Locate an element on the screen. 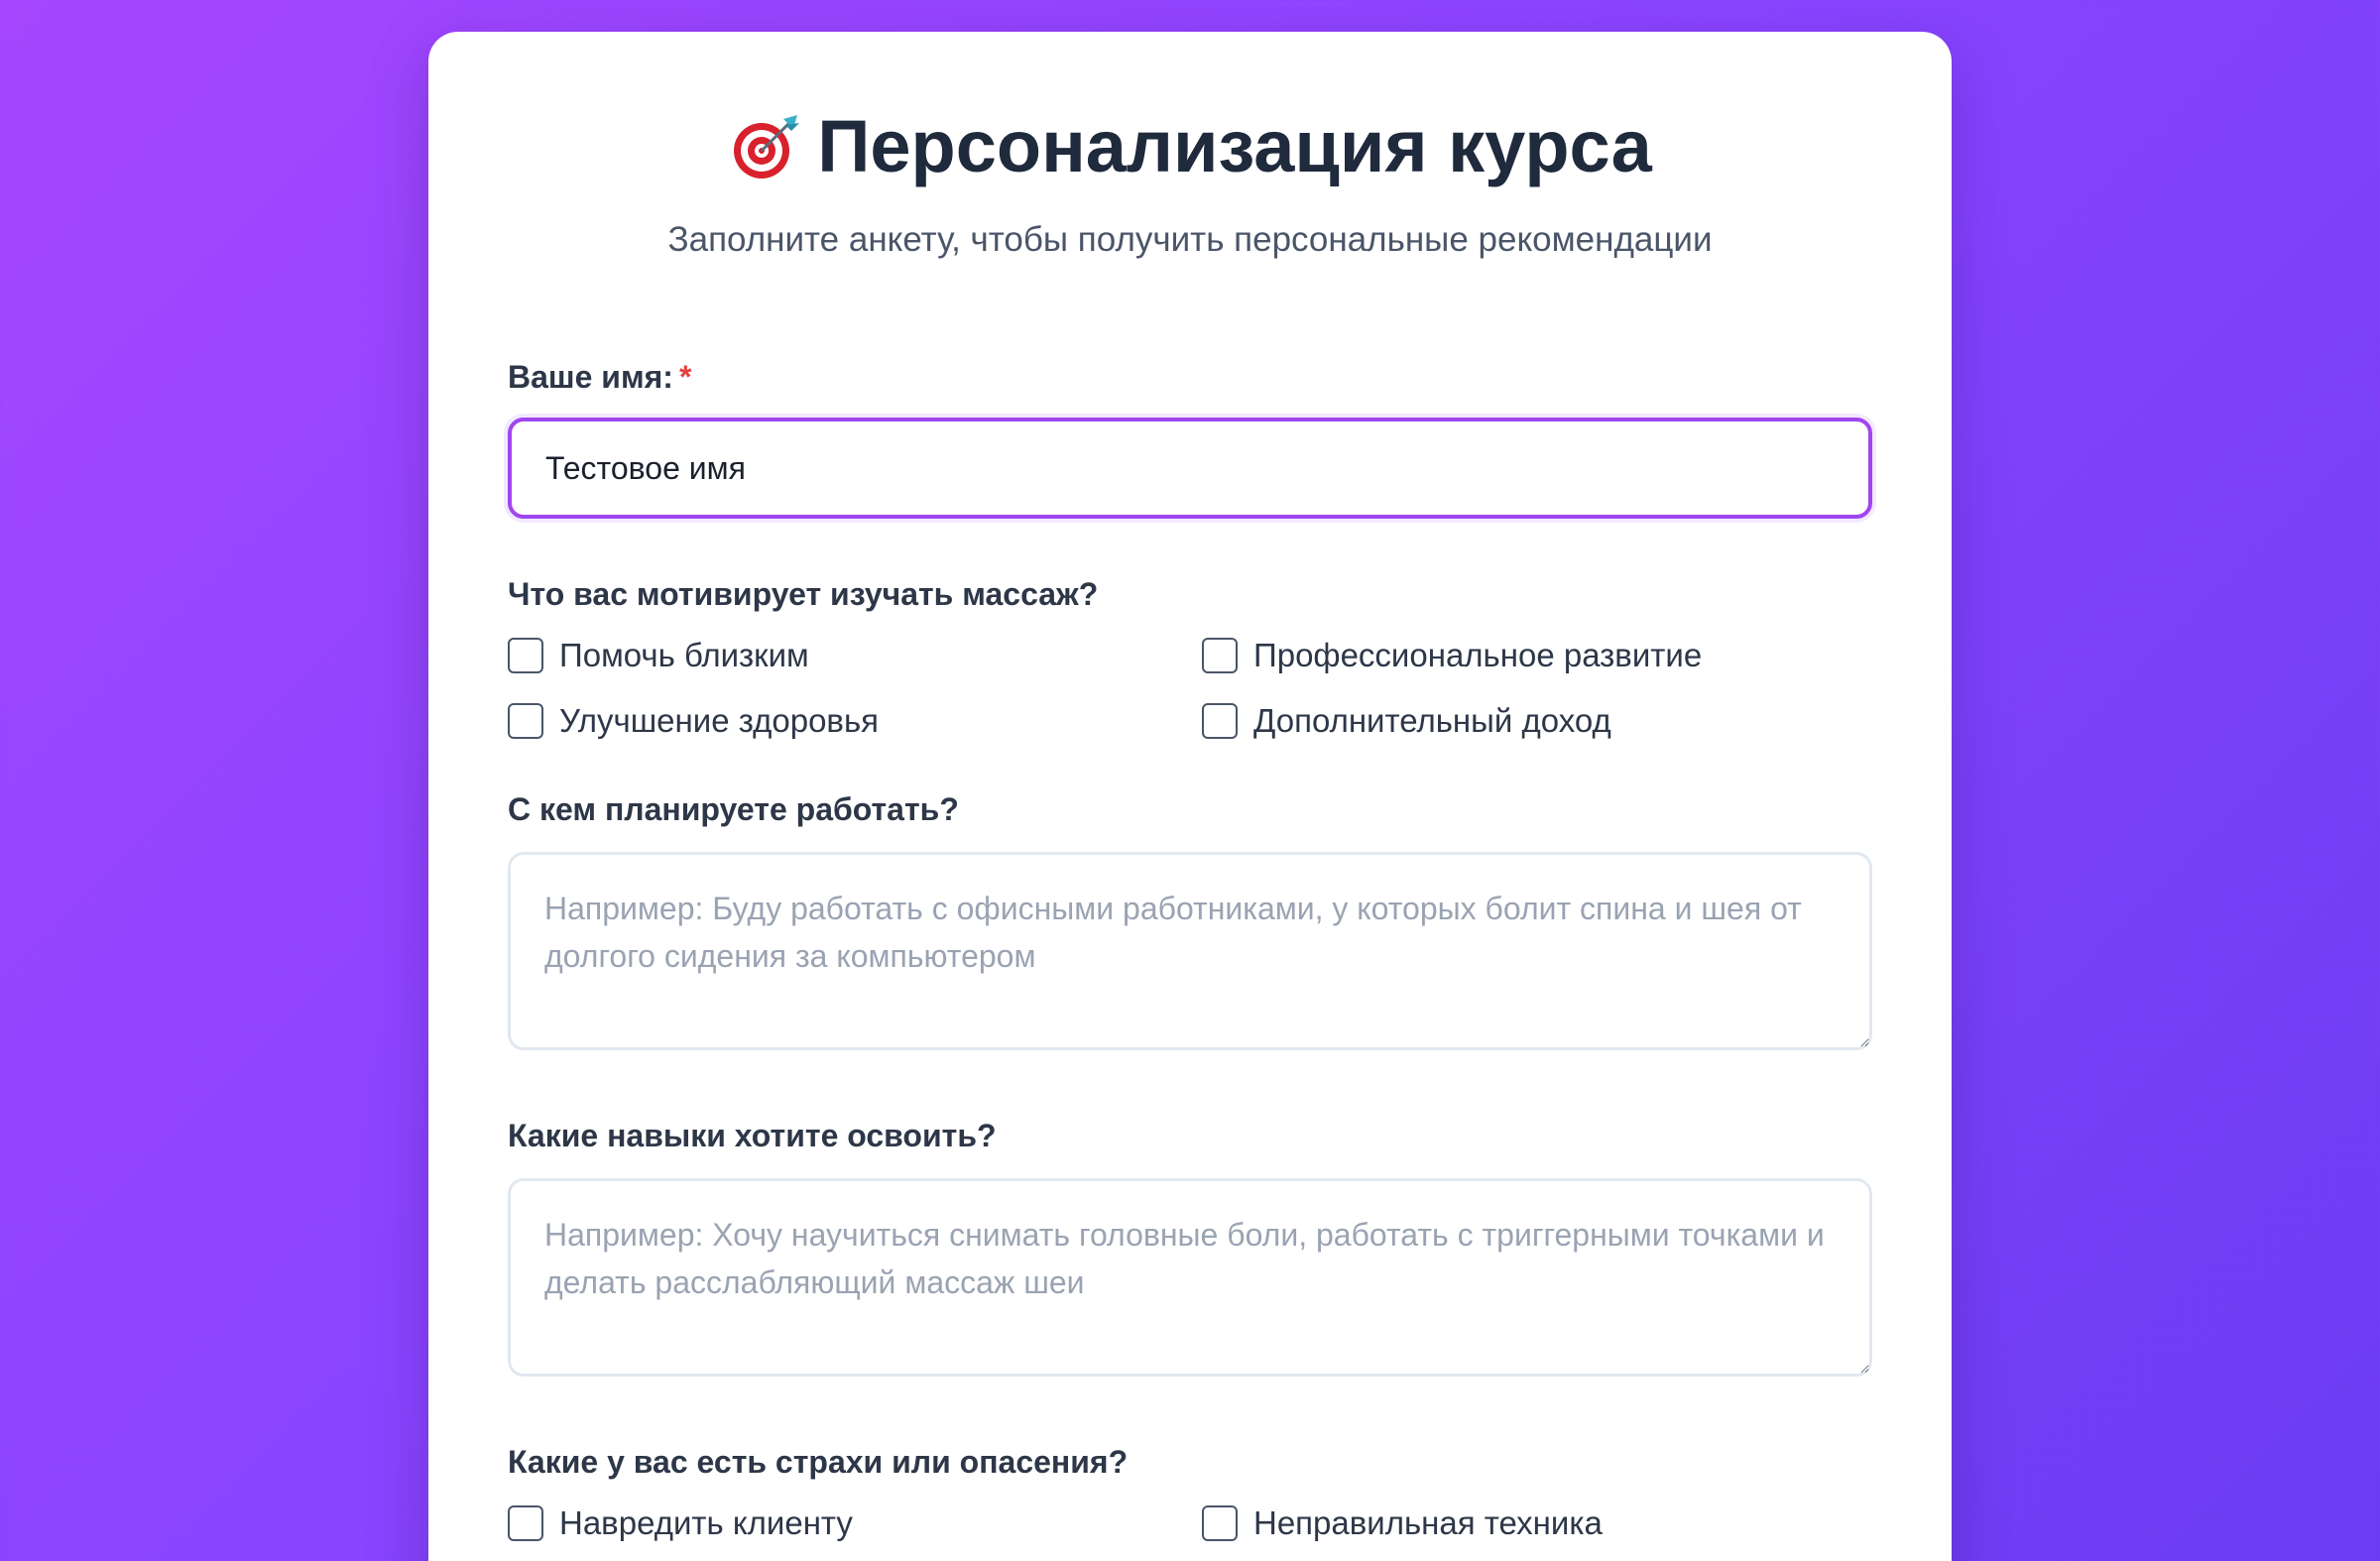 The image size is (2380, 1561). skills-label: Какие навыки хотите освоить? is located at coordinates (752, 1135).